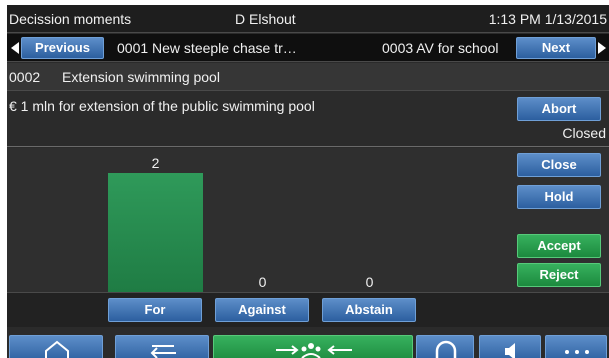  What do you see at coordinates (584, 133) in the screenshot?
I see `status-text: Closed` at bounding box center [584, 133].